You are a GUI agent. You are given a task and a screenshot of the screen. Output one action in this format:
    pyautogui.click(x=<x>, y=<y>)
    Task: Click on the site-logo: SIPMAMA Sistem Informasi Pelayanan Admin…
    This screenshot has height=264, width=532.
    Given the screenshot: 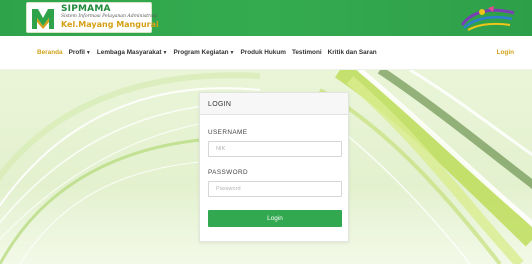 What is the action you would take?
    pyautogui.click(x=92, y=17)
    